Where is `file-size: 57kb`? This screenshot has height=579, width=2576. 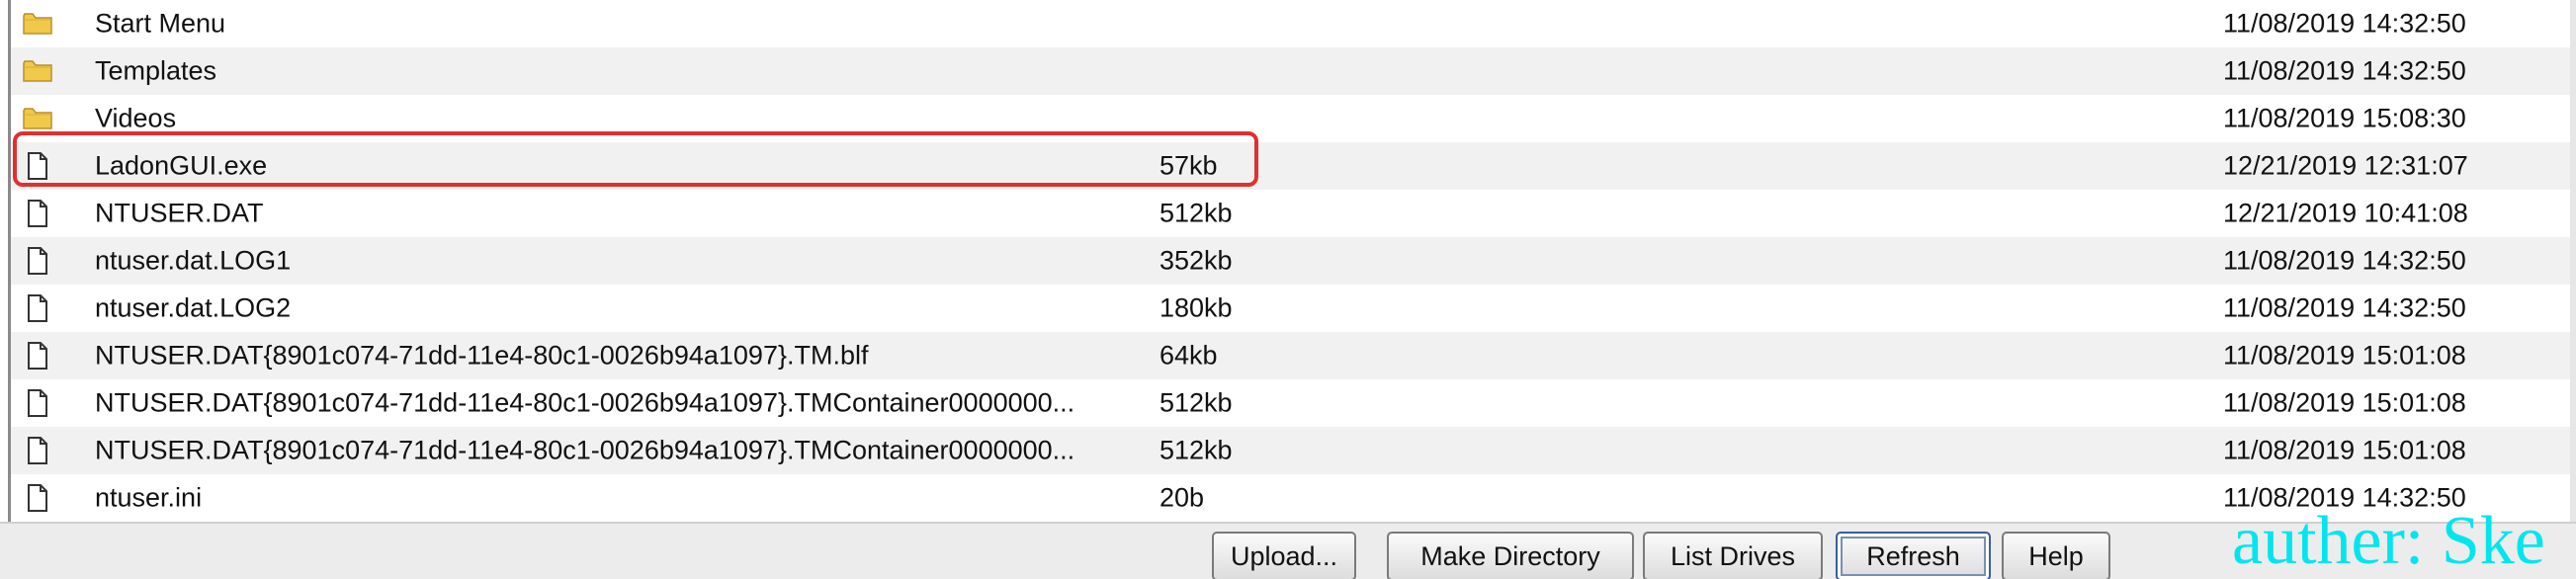 file-size: 57kb is located at coordinates (1188, 165).